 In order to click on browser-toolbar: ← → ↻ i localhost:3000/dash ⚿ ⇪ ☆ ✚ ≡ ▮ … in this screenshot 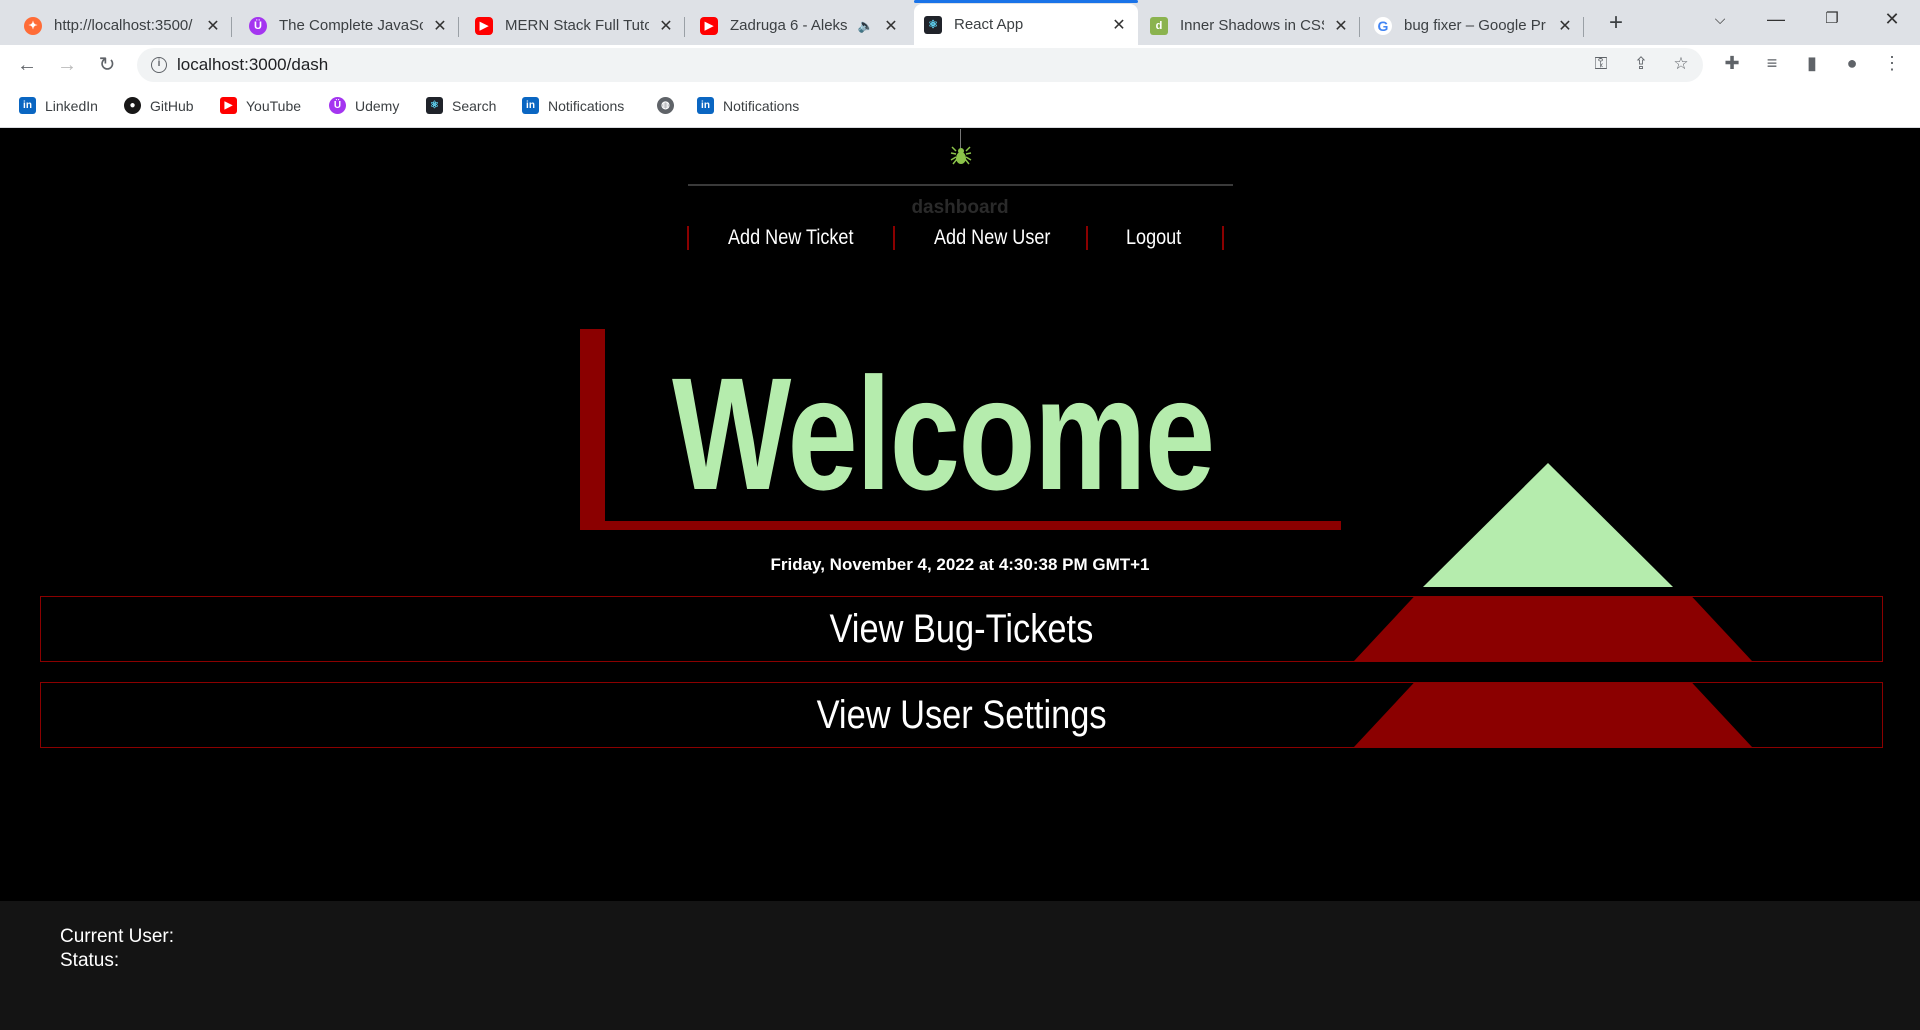, I will do `click(960, 65)`.